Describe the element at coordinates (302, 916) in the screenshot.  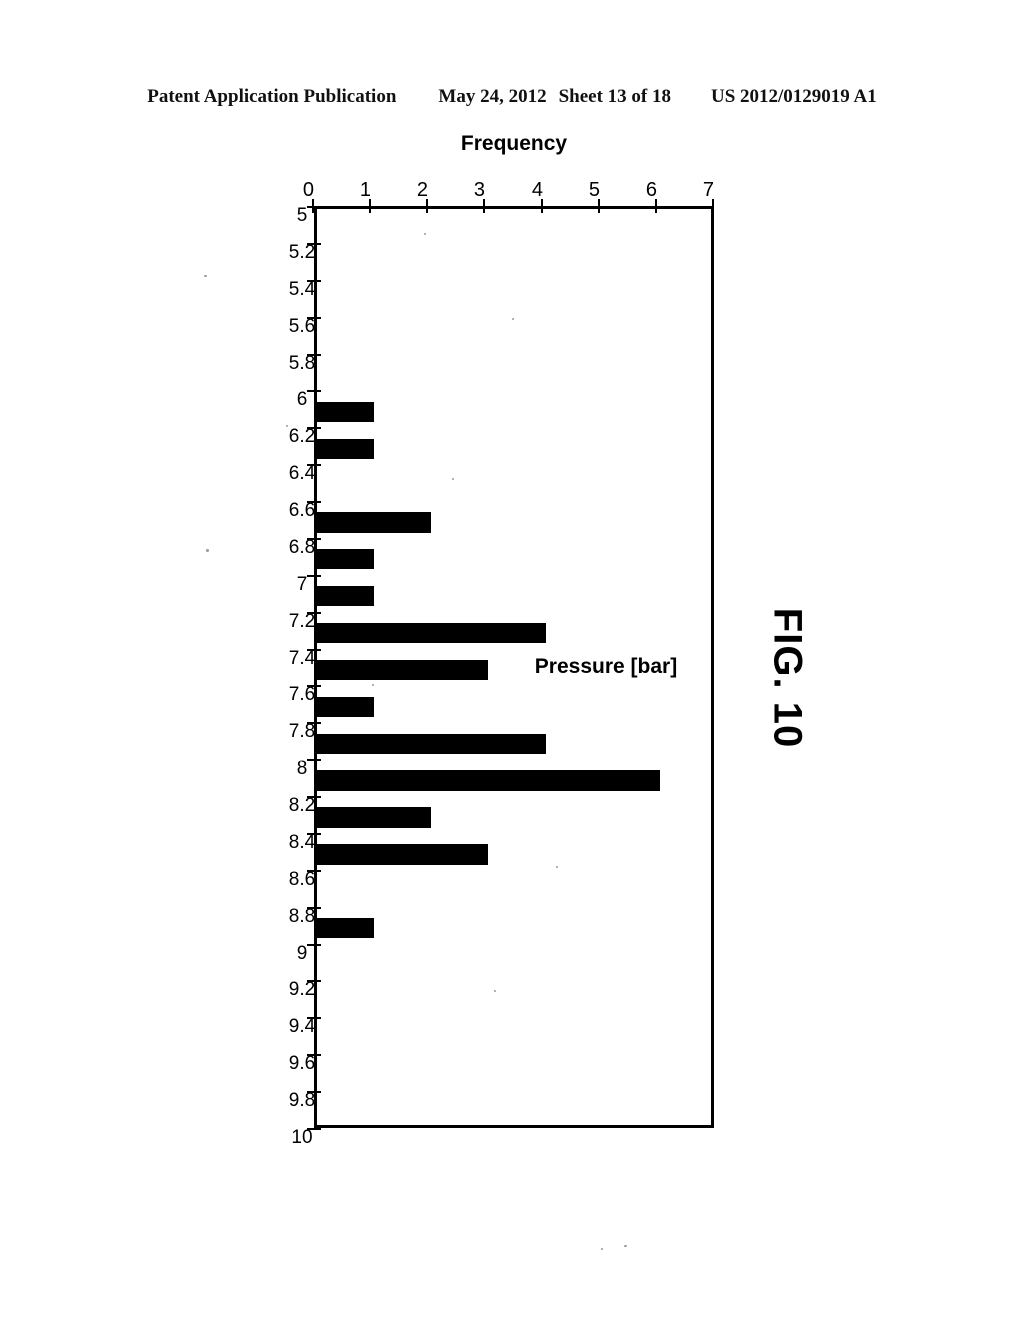
I see `pressure-tick-label: 8.8` at that location.